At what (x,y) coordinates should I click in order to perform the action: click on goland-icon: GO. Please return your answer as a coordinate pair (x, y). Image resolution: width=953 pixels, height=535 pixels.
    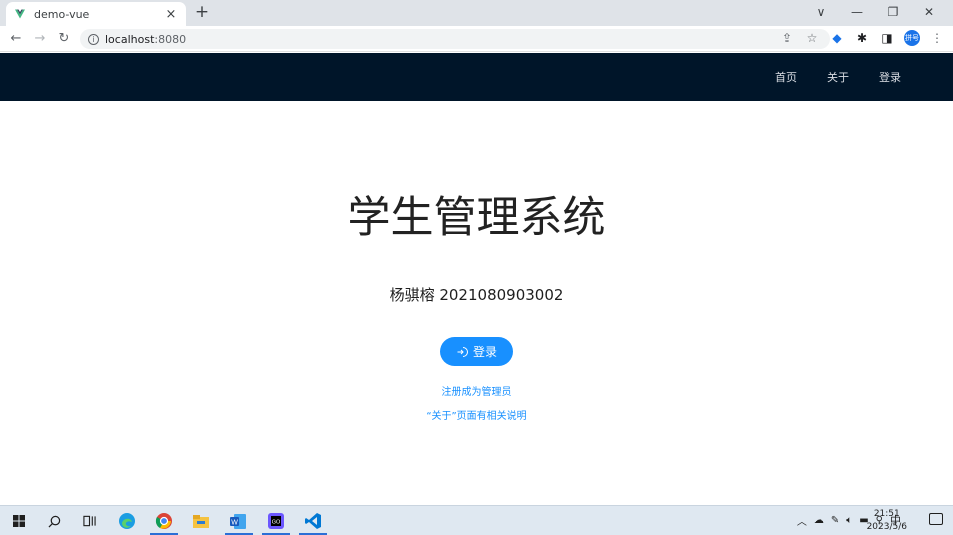
    Looking at the image, I should click on (276, 521).